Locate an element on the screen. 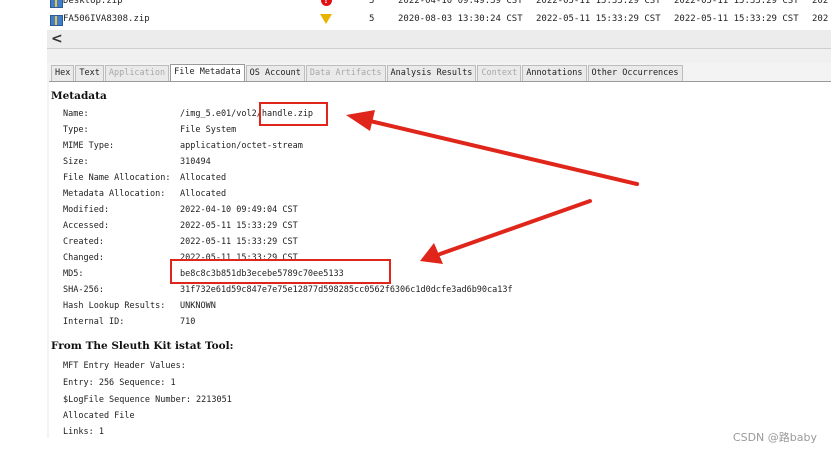  tab-annotations: Annotations is located at coordinates (554, 73).